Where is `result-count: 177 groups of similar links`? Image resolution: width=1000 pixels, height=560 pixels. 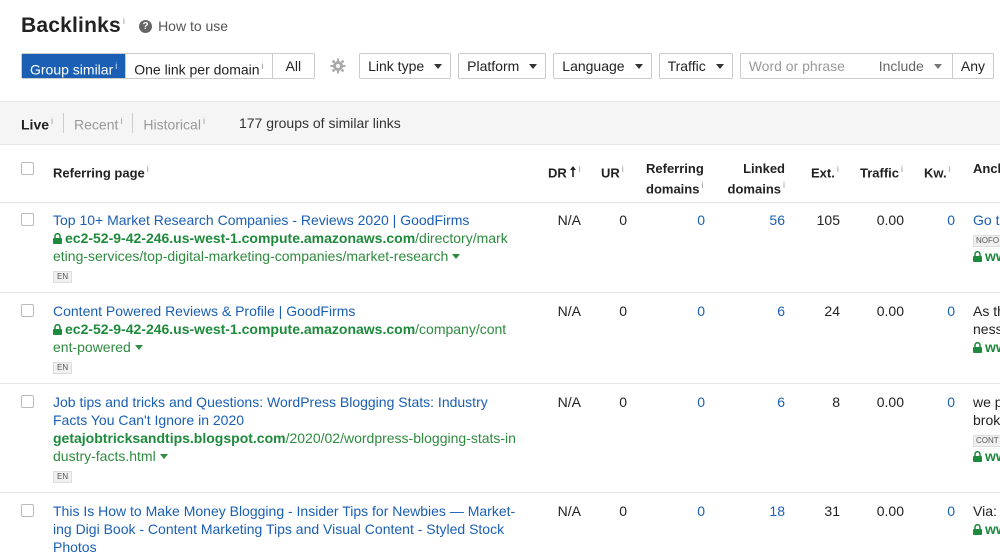
result-count: 177 groups of similar links is located at coordinates (319, 123).